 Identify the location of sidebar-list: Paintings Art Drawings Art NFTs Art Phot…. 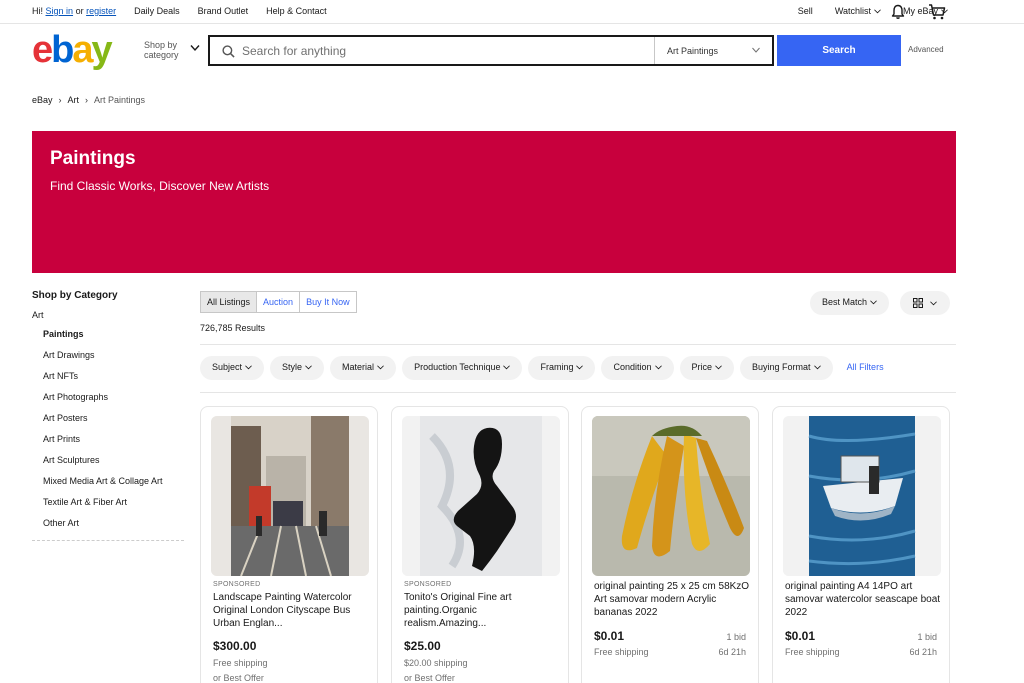
(108, 429).